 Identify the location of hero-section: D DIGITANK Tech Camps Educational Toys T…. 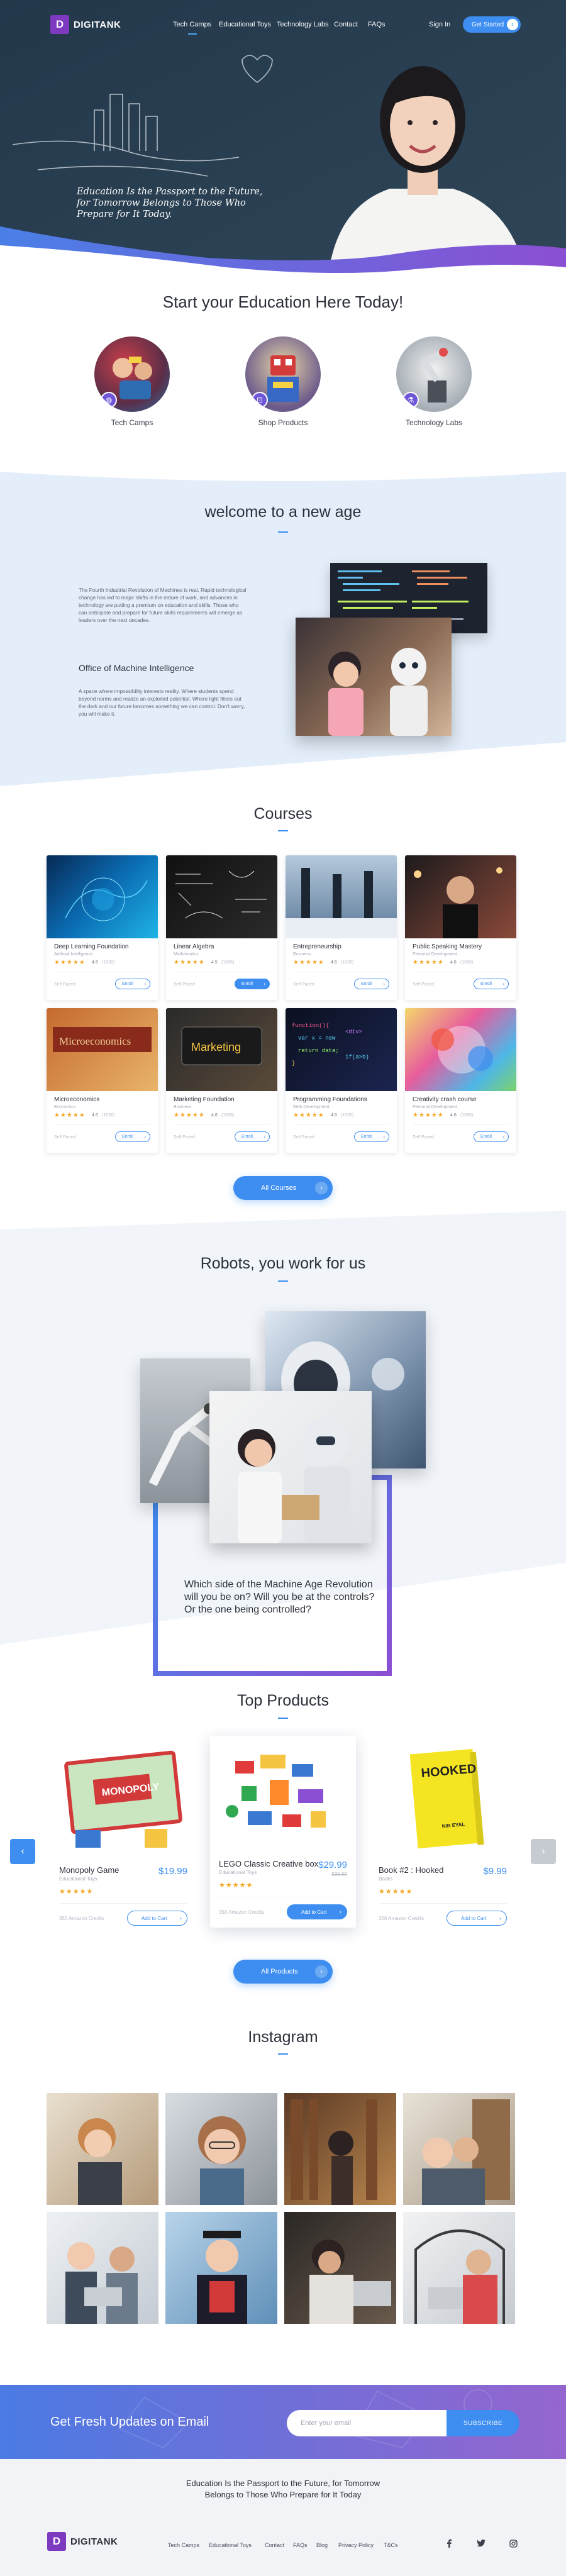
(283, 143).